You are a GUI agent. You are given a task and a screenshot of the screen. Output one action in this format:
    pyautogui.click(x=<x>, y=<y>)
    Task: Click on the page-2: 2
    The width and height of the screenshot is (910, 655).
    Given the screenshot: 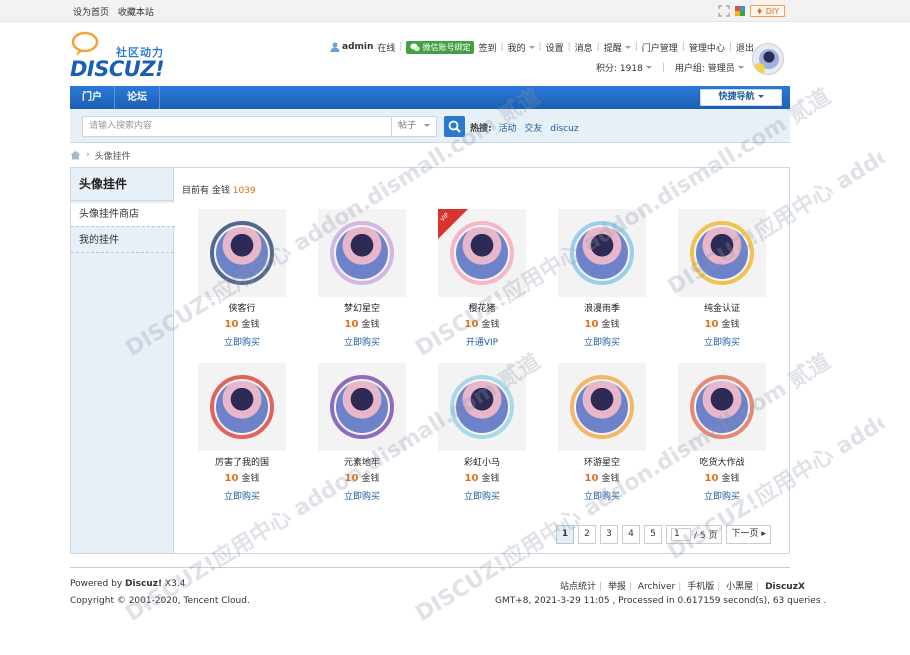 What is the action you would take?
    pyautogui.click(x=587, y=534)
    